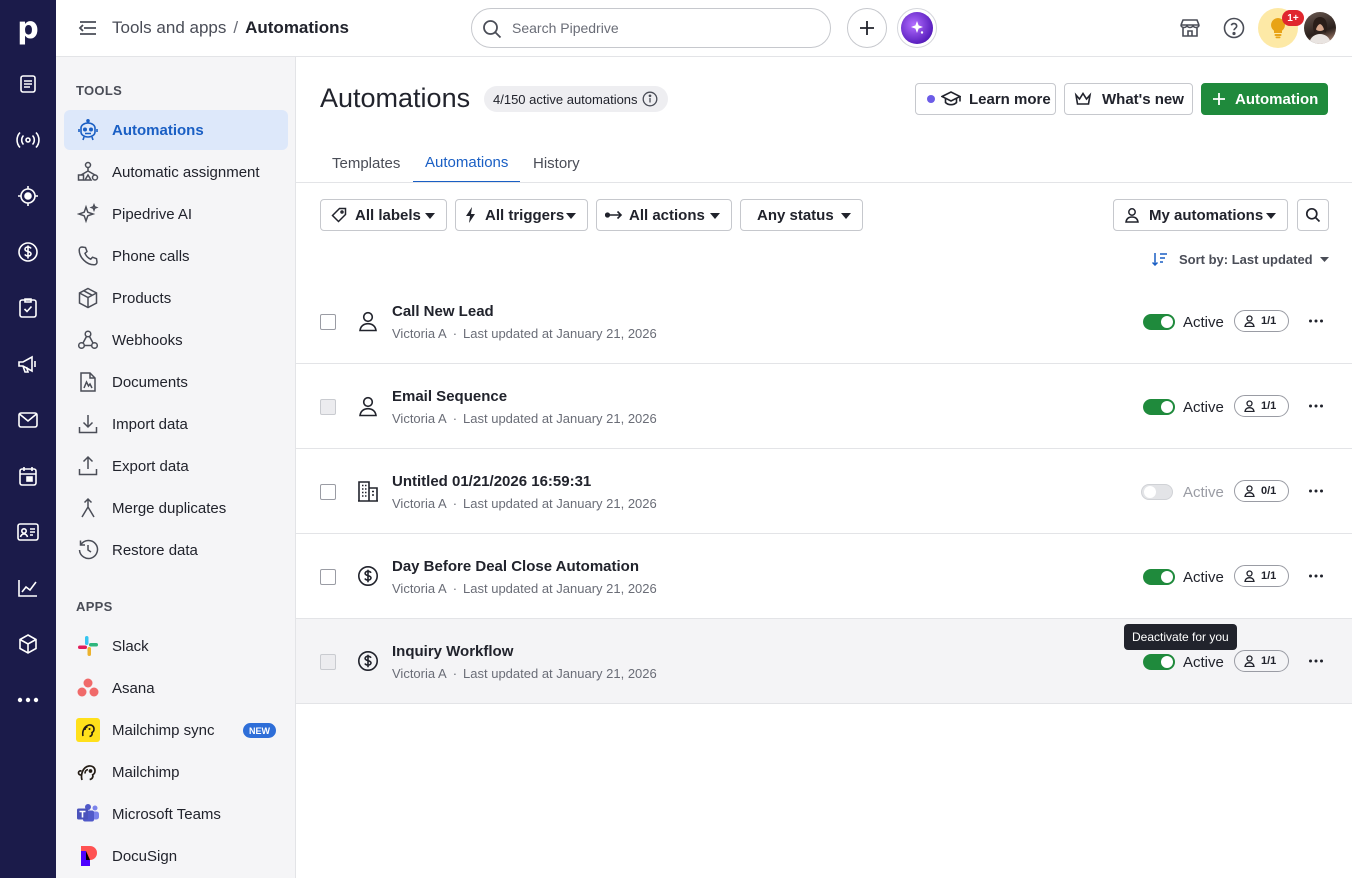  Describe the element at coordinates (1203, 662) in the screenshot. I see `status-label: Active` at that location.